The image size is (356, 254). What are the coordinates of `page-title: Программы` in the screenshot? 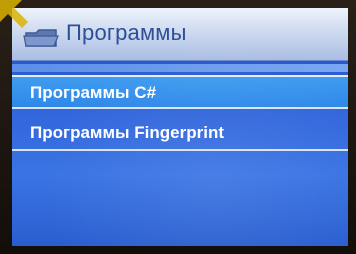 It's located at (126, 32).